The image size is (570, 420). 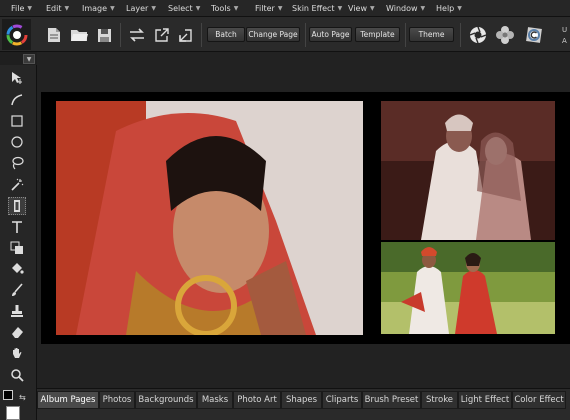 What do you see at coordinates (342, 400) in the screenshot?
I see `tab-cliparts: Cliparts` at bounding box center [342, 400].